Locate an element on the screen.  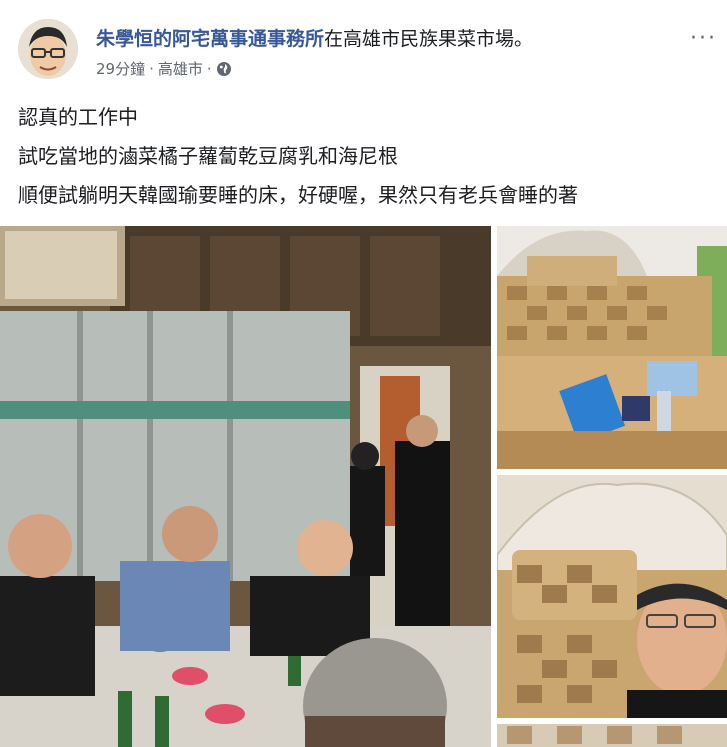
photo-bed-items is located at coordinates (612, 347).